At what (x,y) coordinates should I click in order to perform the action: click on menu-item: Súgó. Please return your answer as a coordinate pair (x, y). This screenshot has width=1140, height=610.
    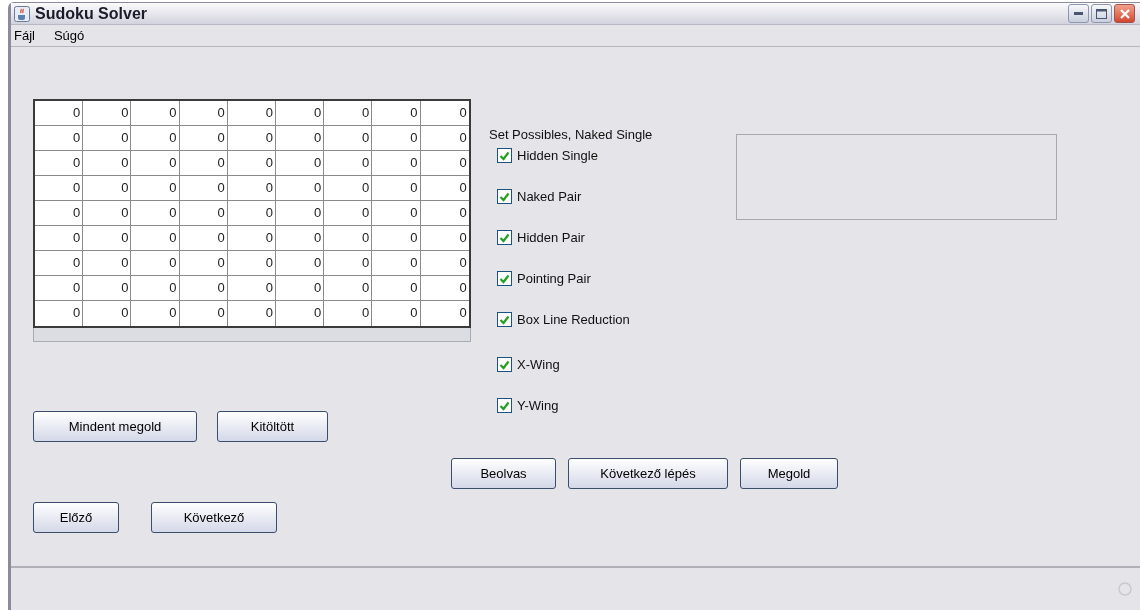
    Looking at the image, I should click on (69, 35).